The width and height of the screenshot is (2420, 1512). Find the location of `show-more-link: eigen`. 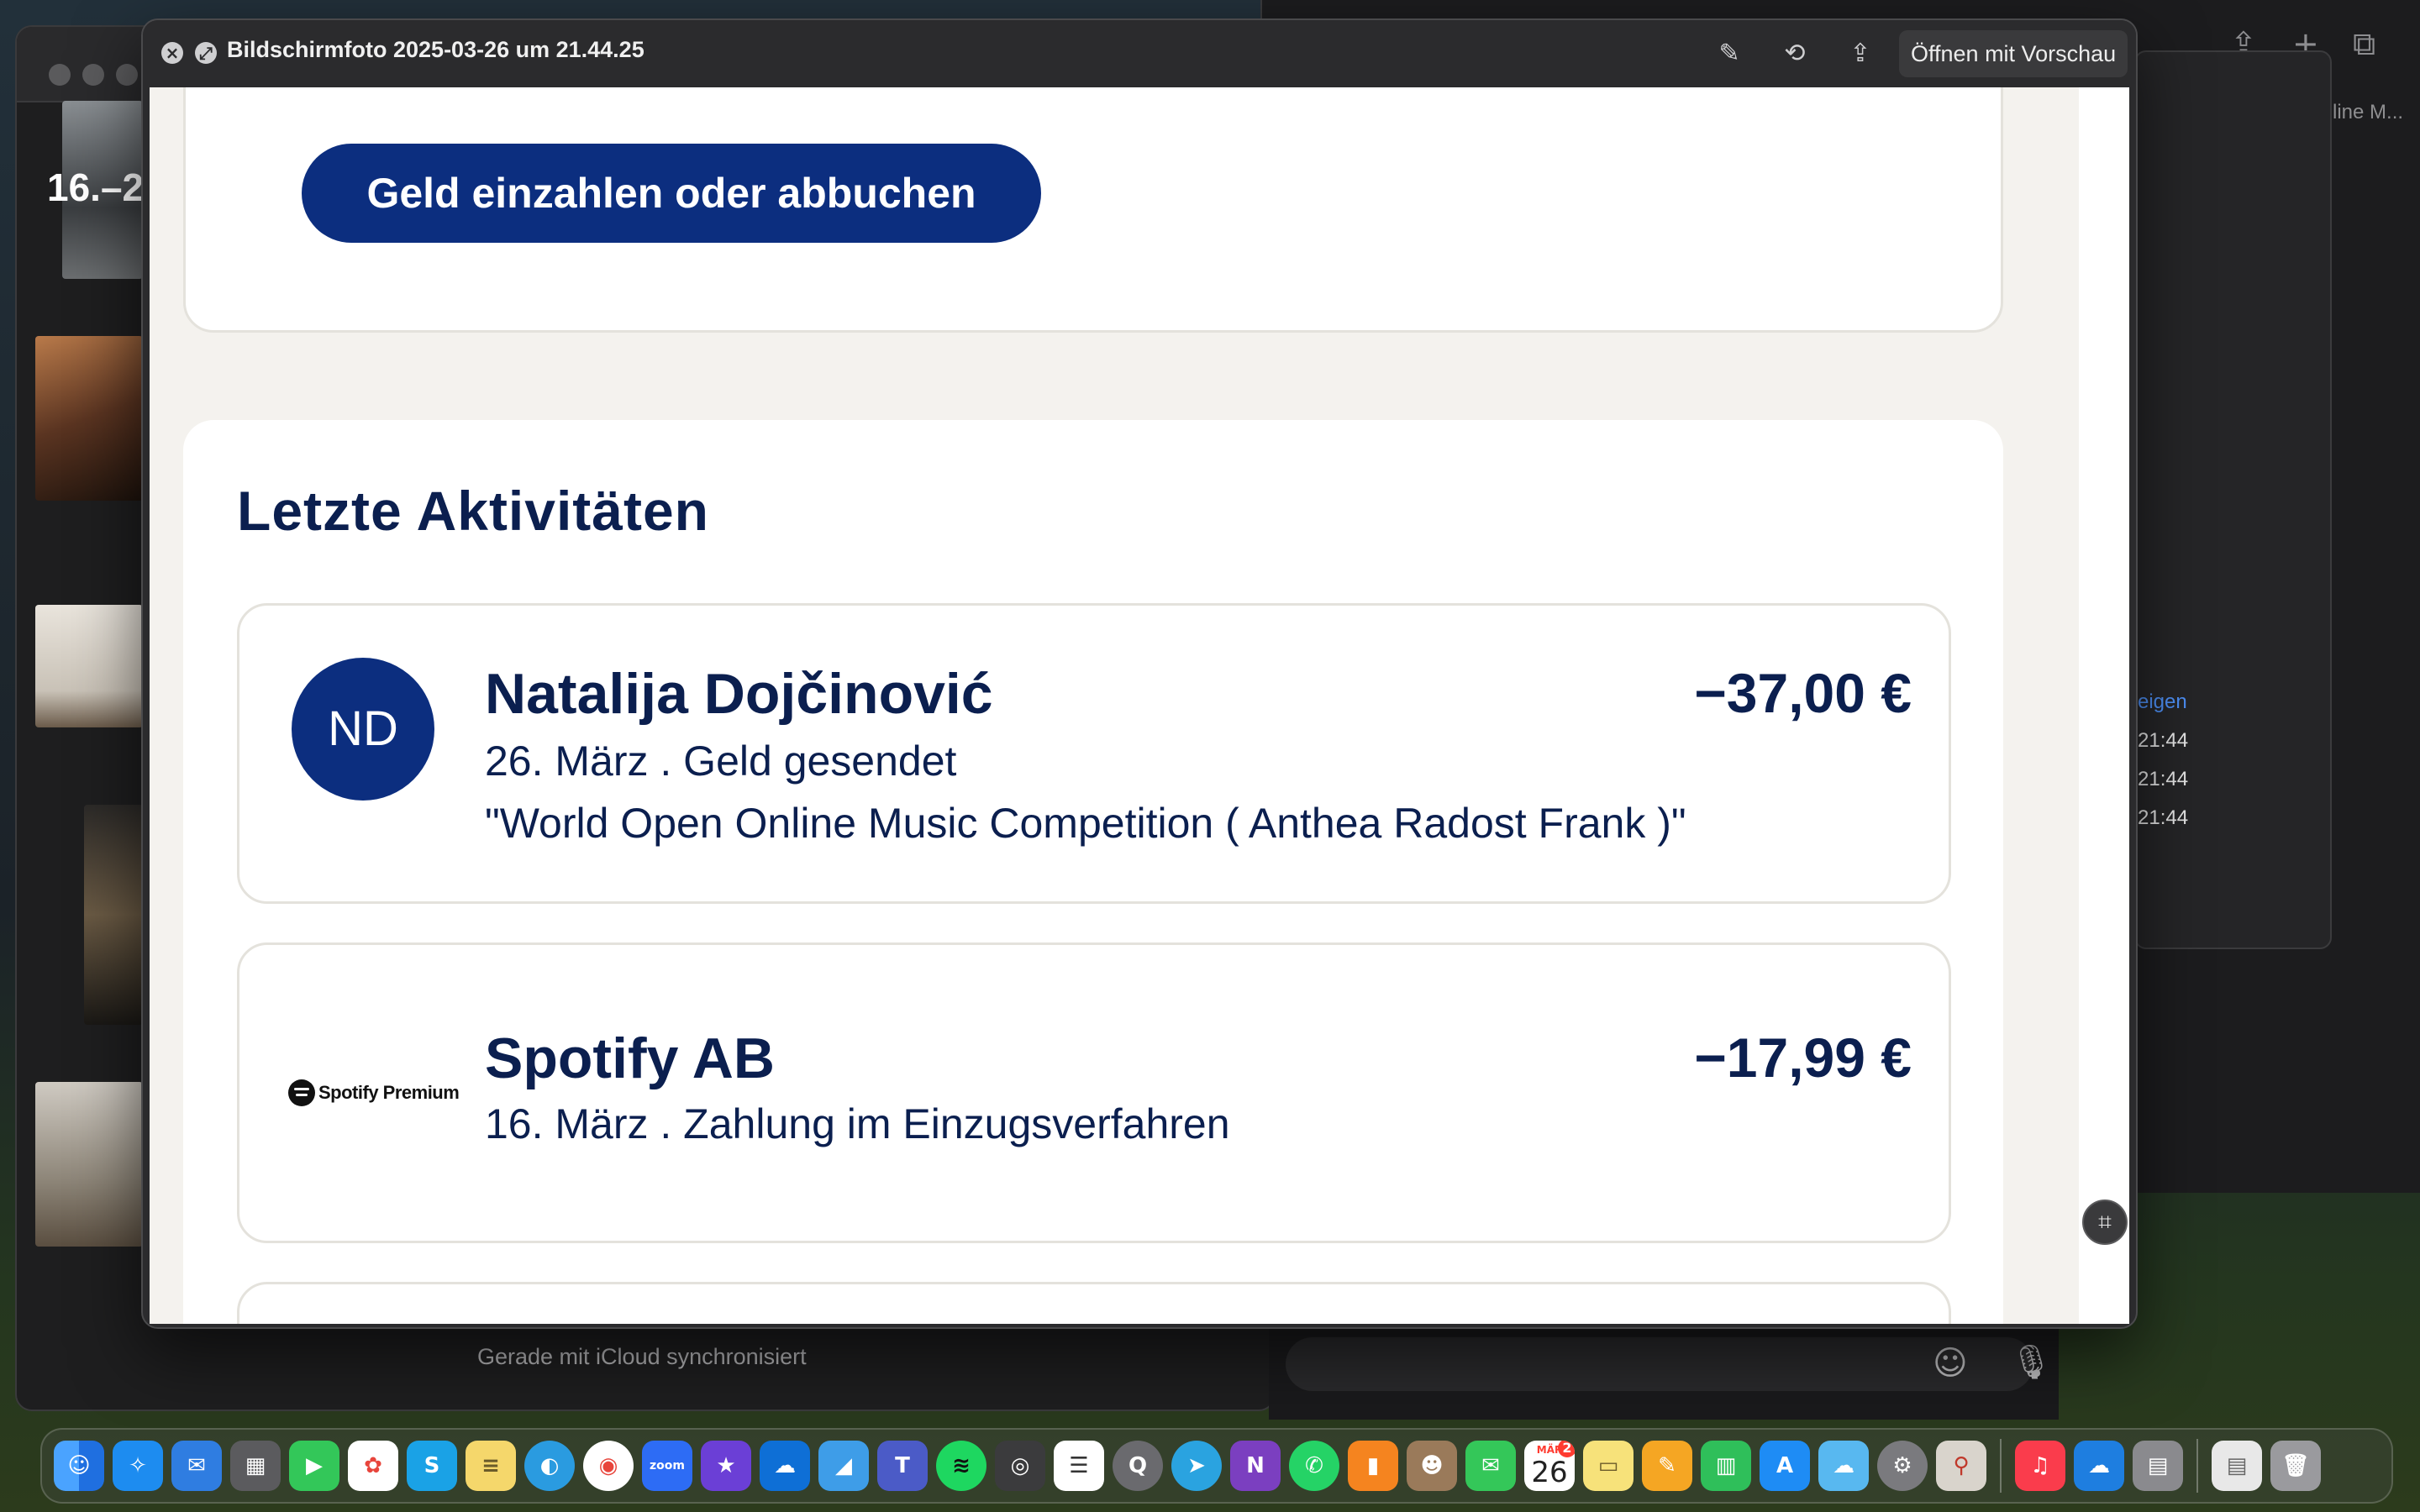

show-more-link: eigen is located at coordinates (2162, 702).